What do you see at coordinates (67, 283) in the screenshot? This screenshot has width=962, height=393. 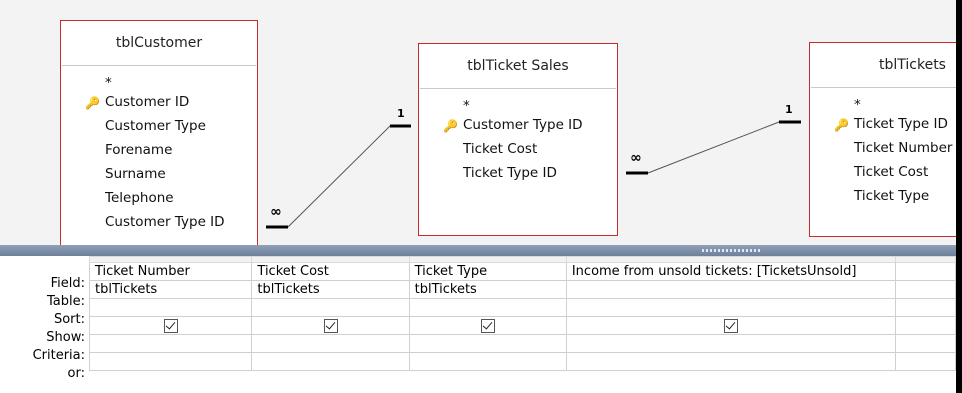 I see `row-label-field: Field:` at bounding box center [67, 283].